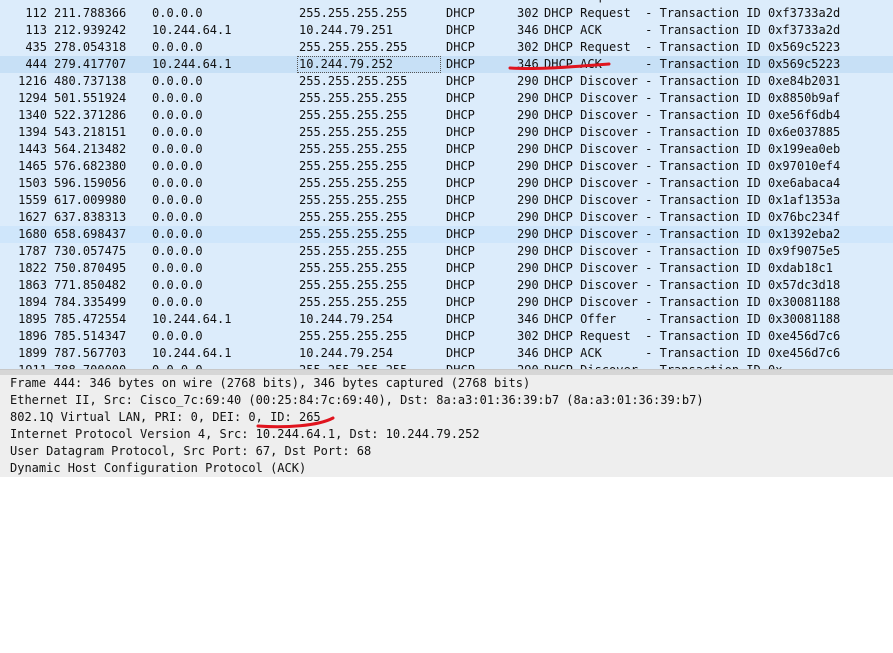 Image resolution: width=893 pixels, height=653 pixels. What do you see at coordinates (90, 302) in the screenshot?
I see `packet-time-cell: 784.335499` at bounding box center [90, 302].